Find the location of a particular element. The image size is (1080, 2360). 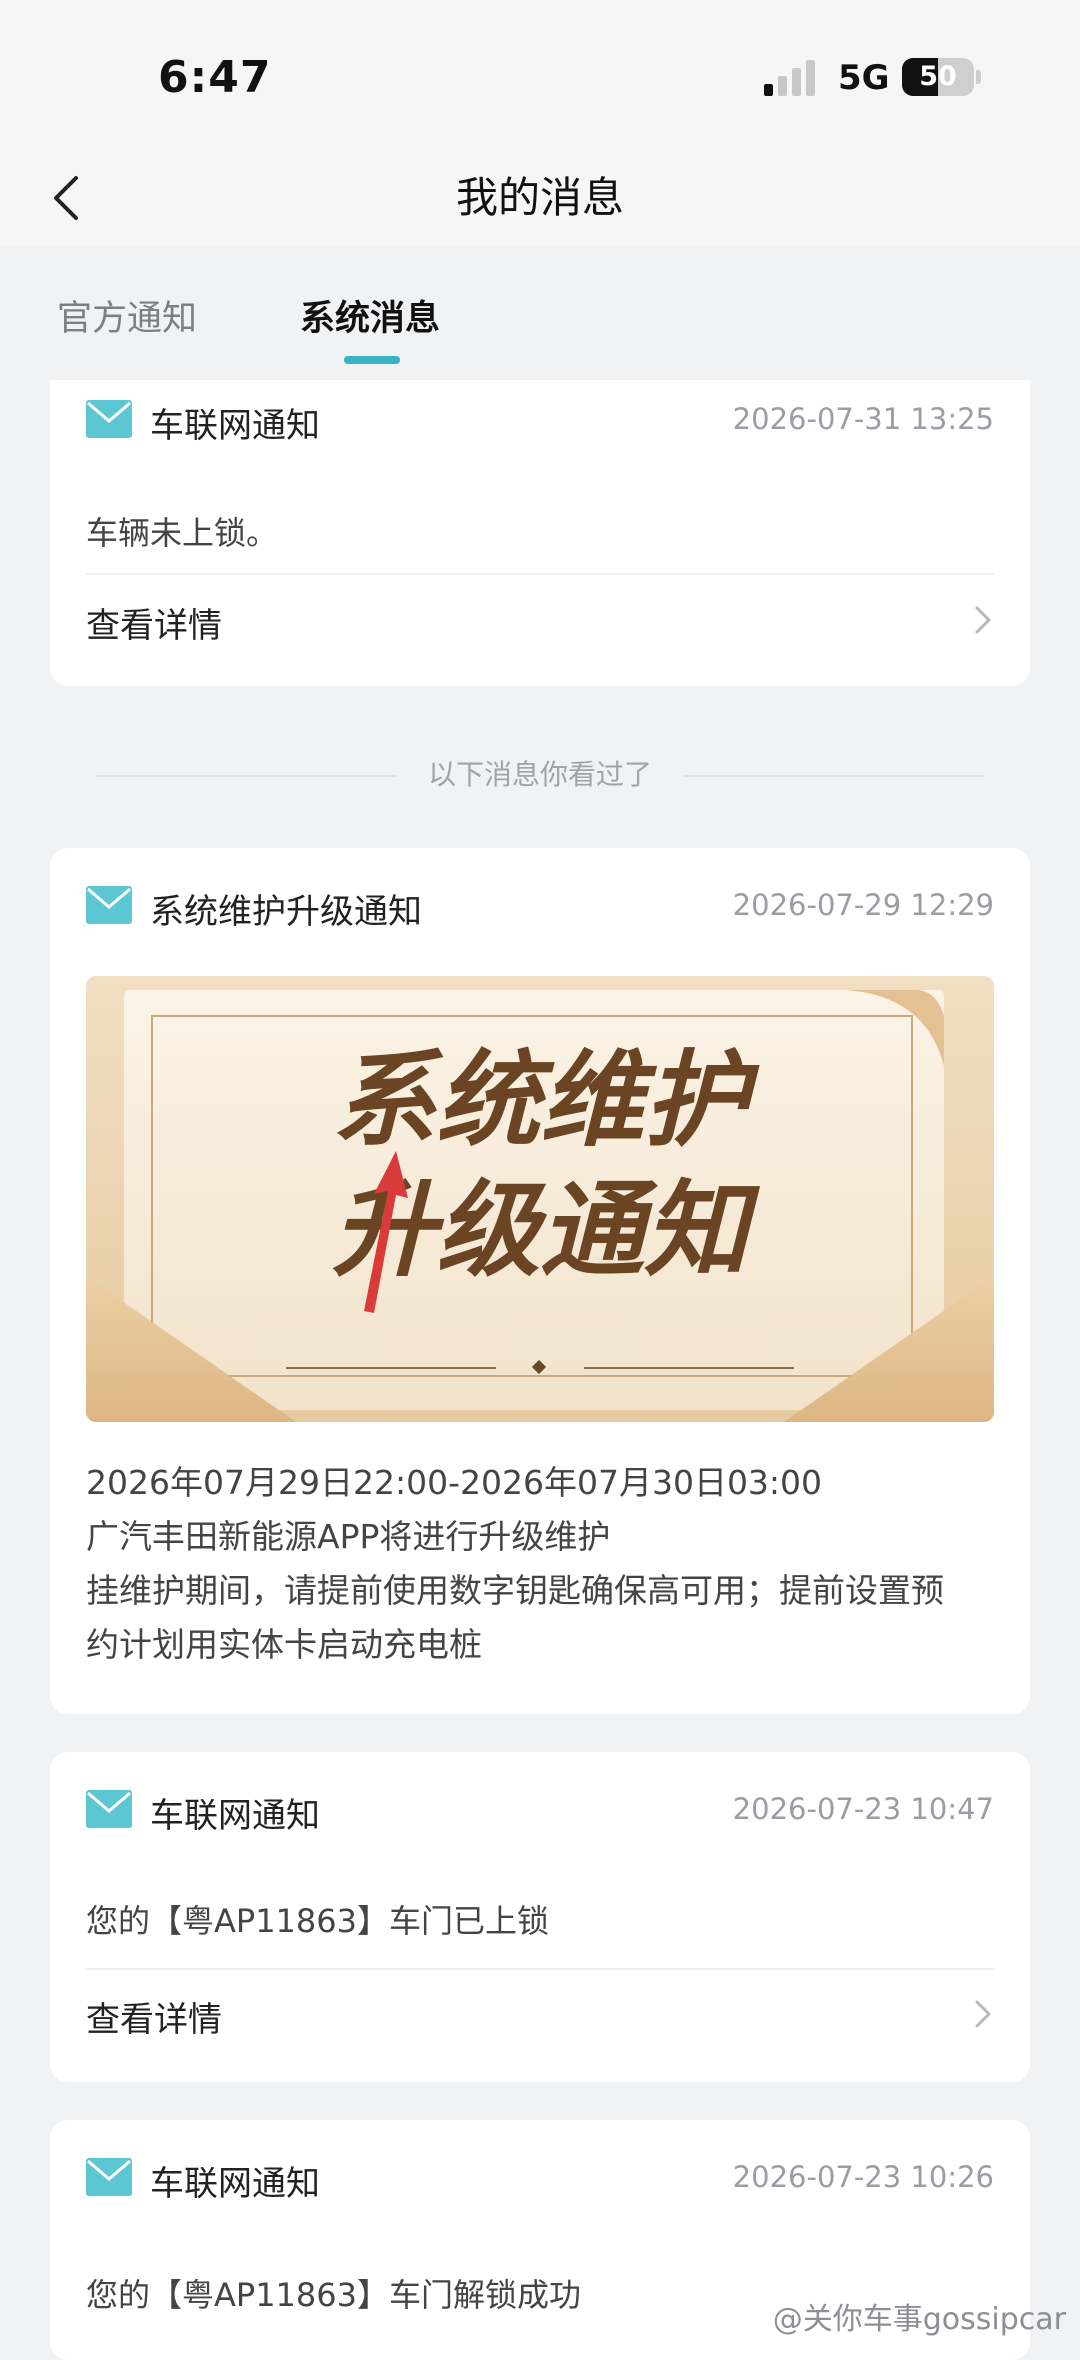

navigation-header: 我的消息 is located at coordinates (540, 198).